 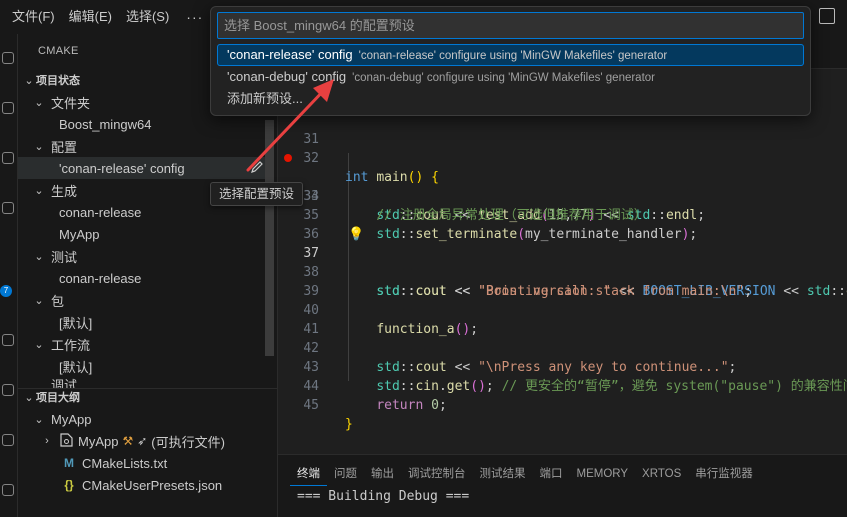 I want to click on tree-label: 工作流, so click(x=71, y=345).